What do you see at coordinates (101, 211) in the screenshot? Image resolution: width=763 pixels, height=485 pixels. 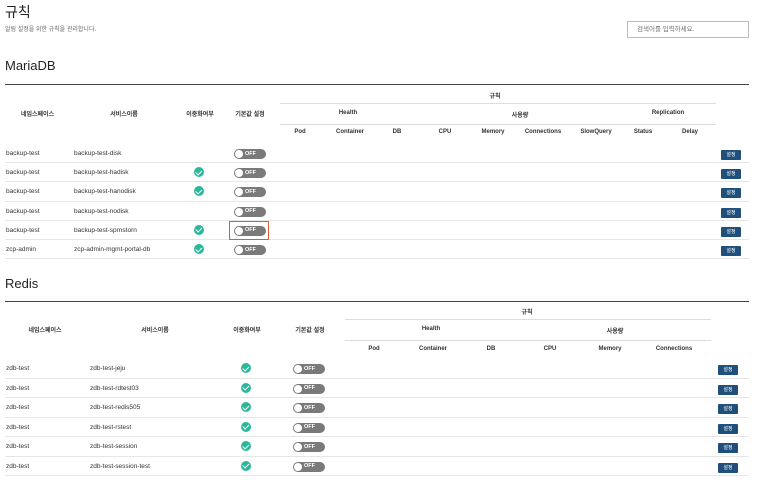 I see `service-name-cell: backup-test-nodisk` at bounding box center [101, 211].